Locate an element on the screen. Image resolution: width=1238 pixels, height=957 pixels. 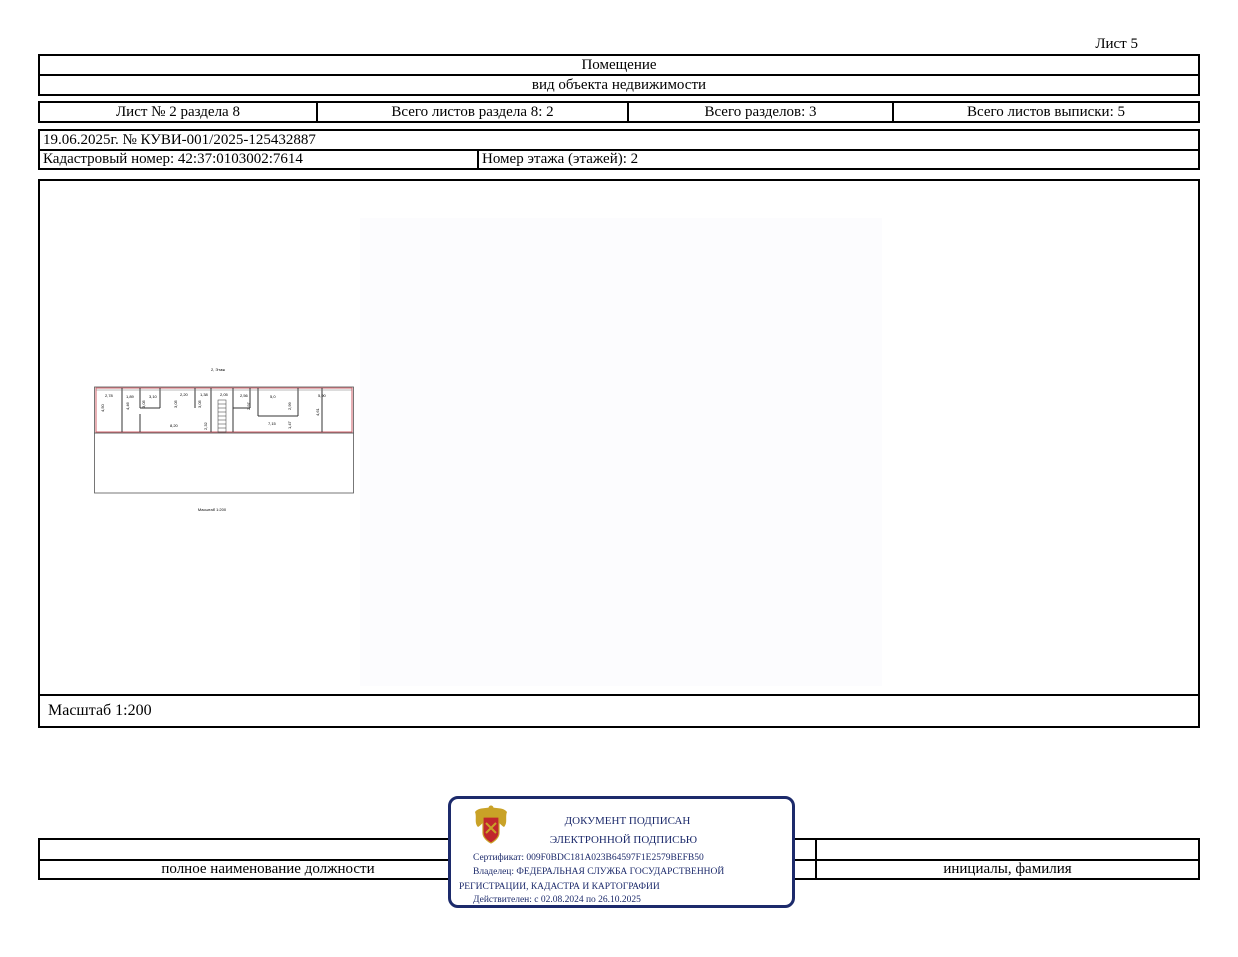
dim-label: 7,15 is located at coordinates (272, 423).